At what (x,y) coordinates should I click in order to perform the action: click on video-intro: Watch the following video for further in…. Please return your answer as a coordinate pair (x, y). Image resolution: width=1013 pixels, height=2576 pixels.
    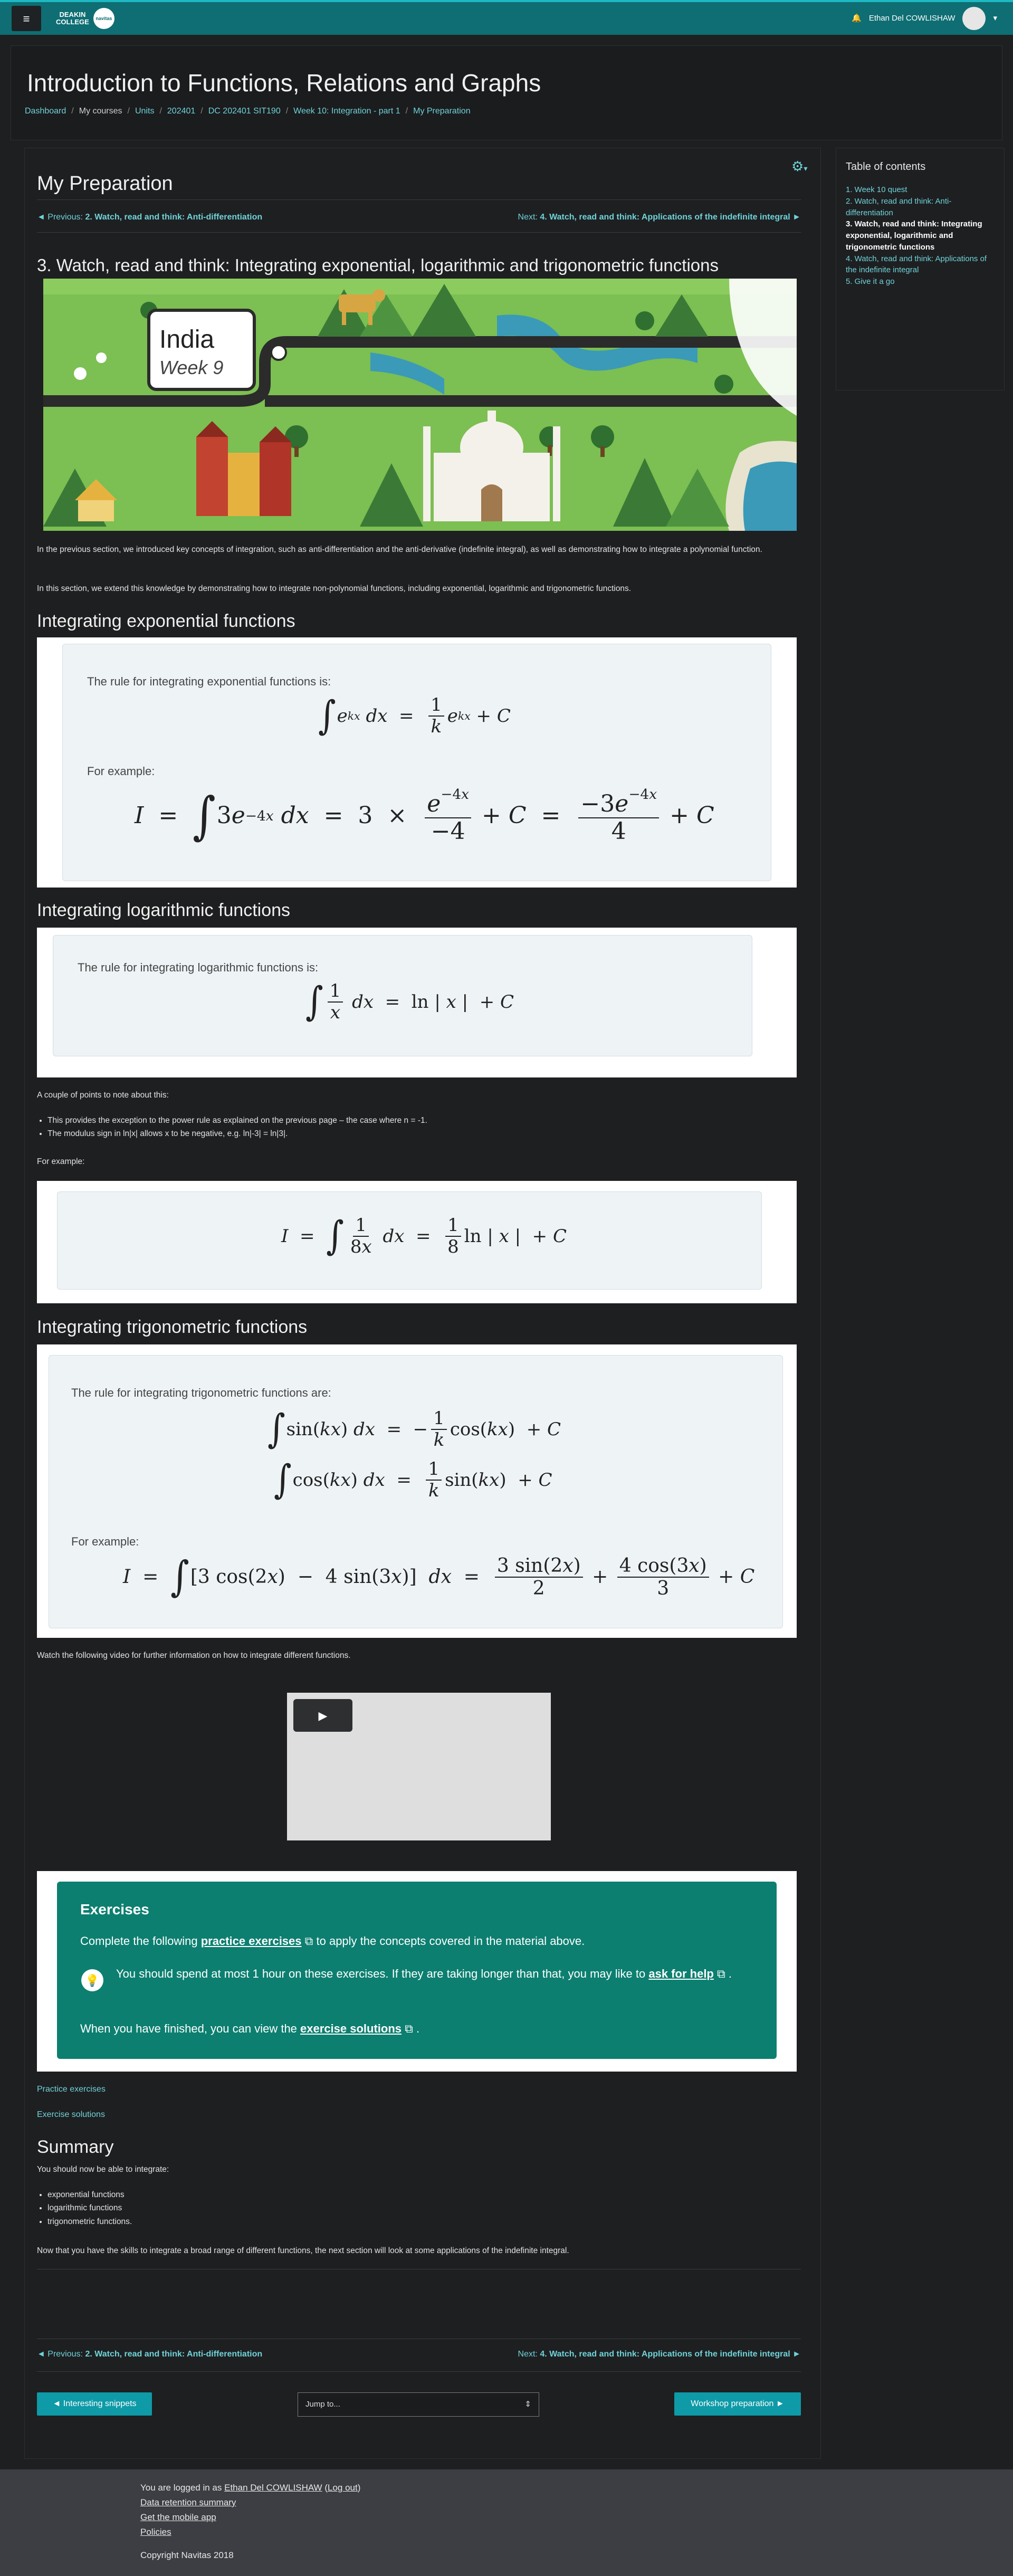
    Looking at the image, I should click on (194, 1655).